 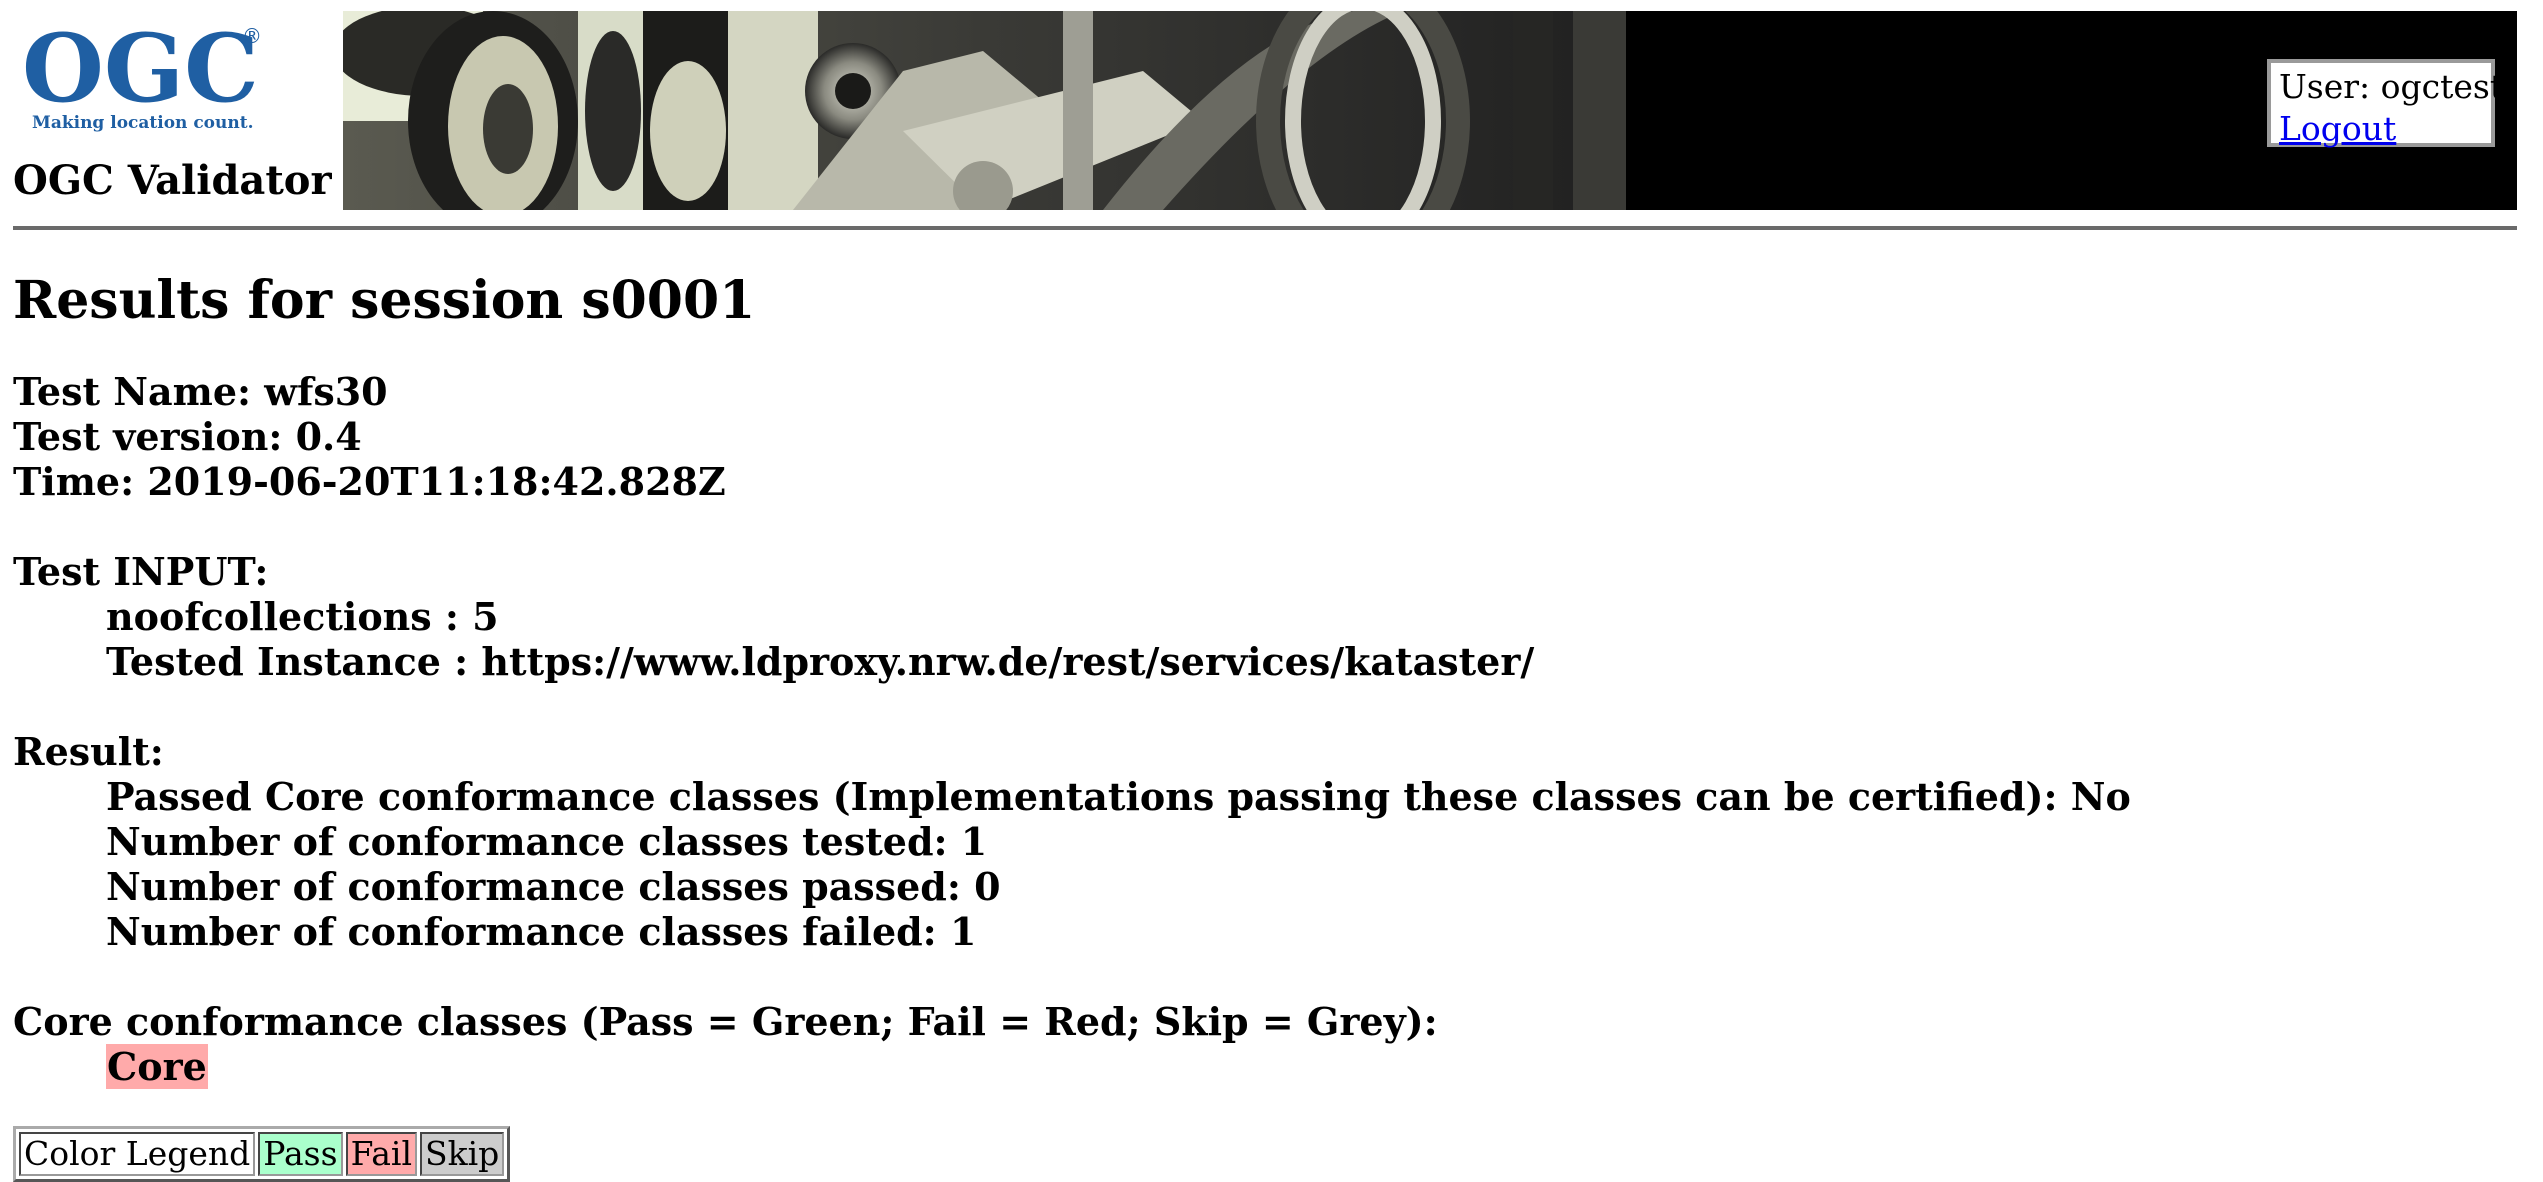 I want to click on logo-tagline: Making location count., so click(x=143, y=123).